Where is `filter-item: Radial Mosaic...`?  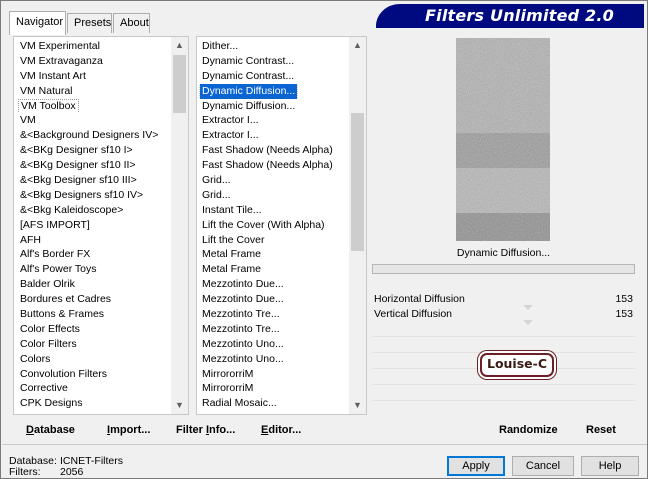
filter-item: Radial Mosaic... is located at coordinates (272, 403).